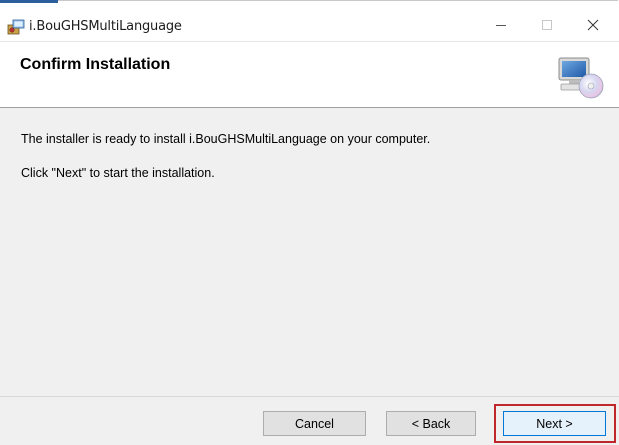  I want to click on window-title: i.BouGHSMultiLanguage, so click(105, 26).